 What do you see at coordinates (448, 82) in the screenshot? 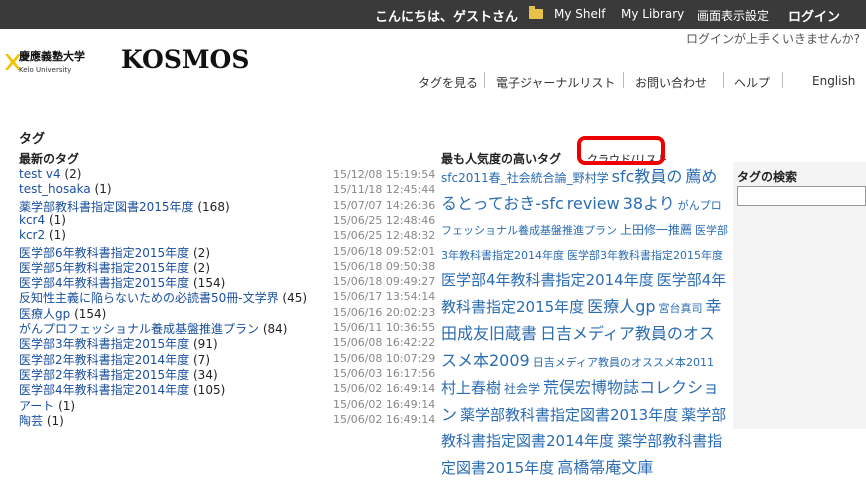
I see `nav-tags: タグを見る` at bounding box center [448, 82].